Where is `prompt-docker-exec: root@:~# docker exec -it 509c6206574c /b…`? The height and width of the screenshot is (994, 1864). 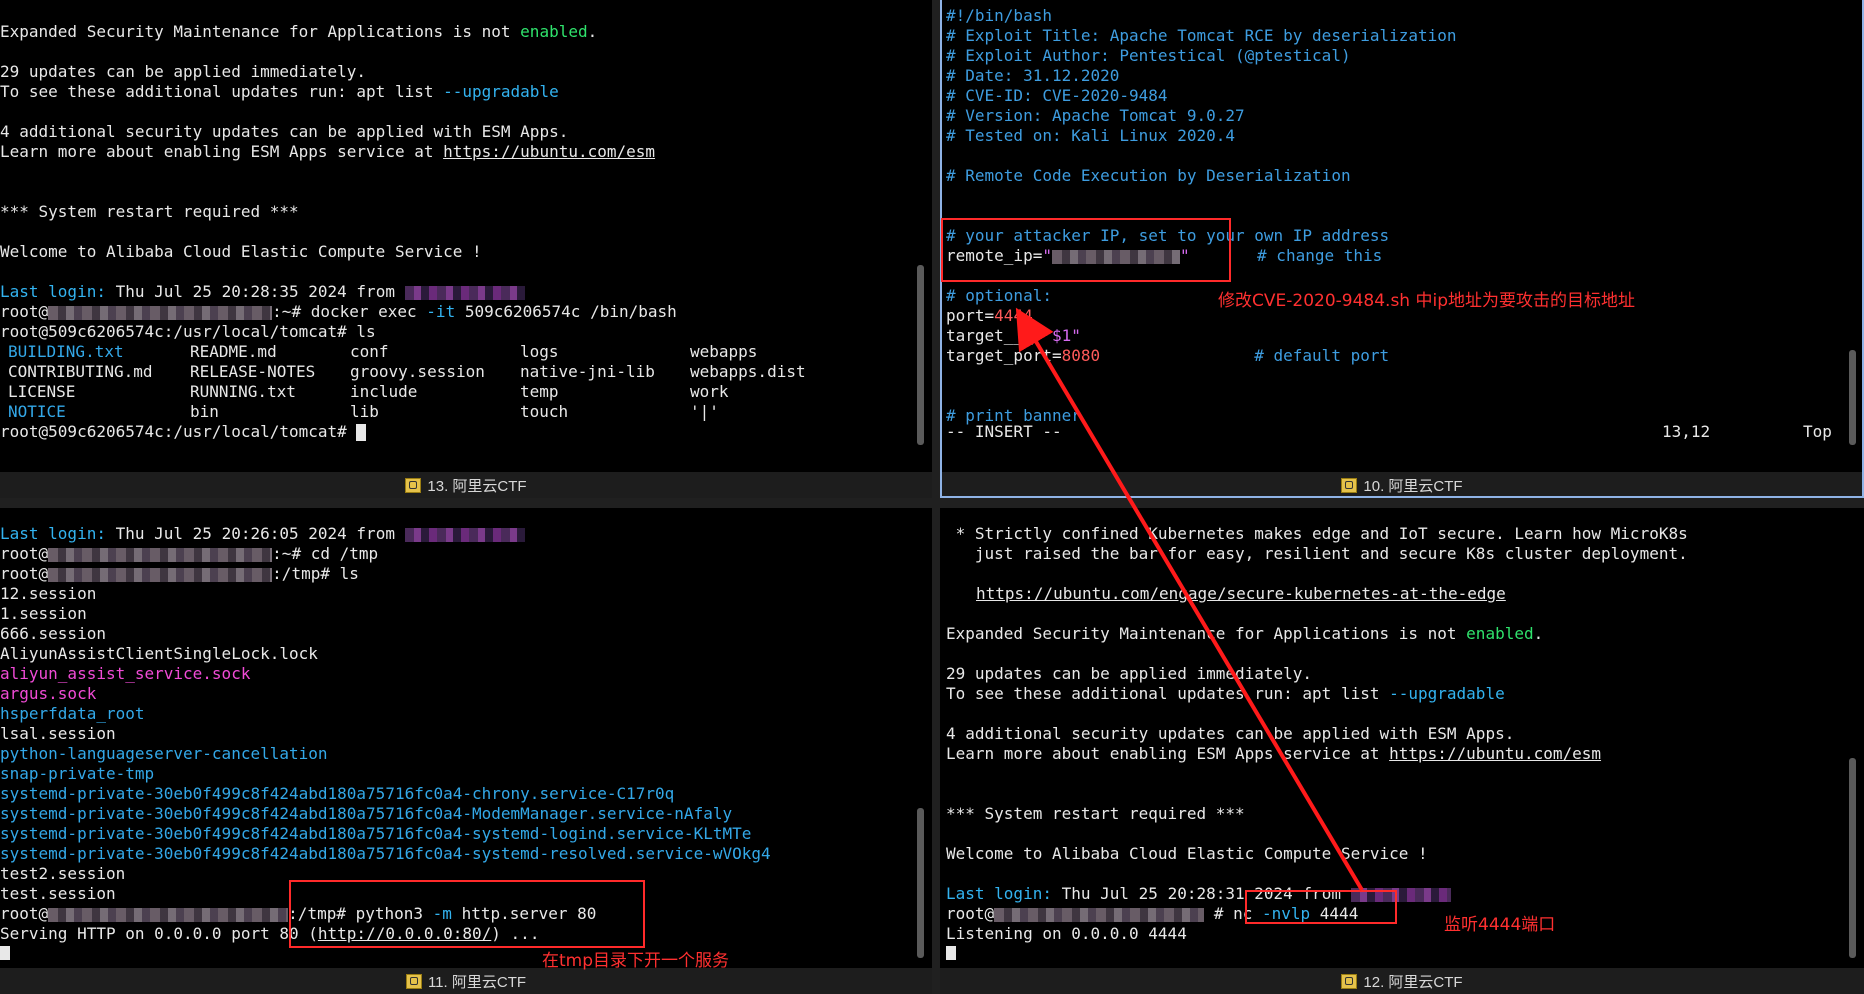
prompt-docker-exec: root@:~# docker exec -it 509c6206574c /b… is located at coordinates (338, 311).